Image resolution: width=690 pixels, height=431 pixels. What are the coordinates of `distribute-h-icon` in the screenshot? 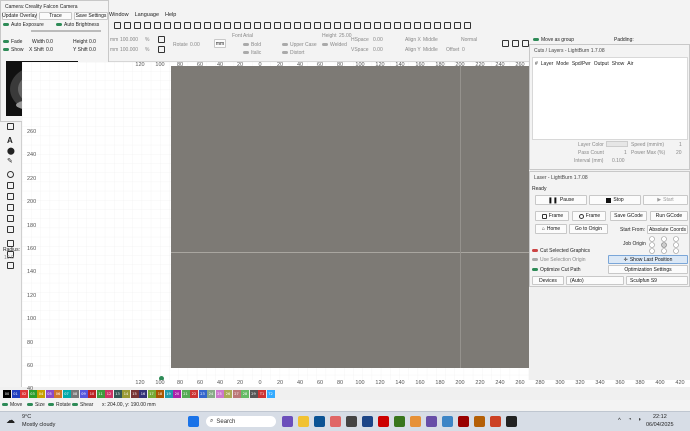 It's located at (337, 25).